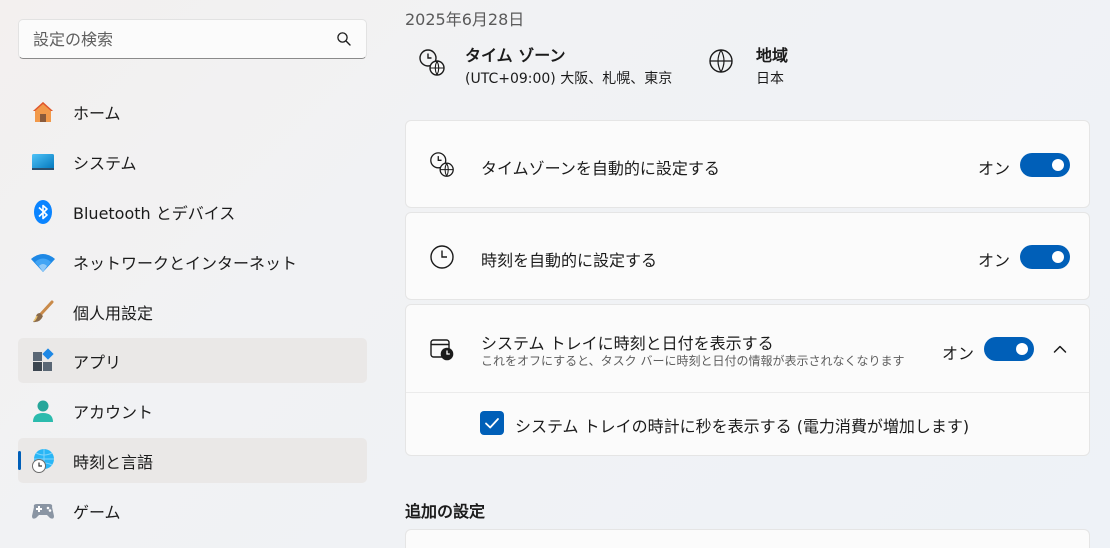 The width and height of the screenshot is (1110, 548). Describe the element at coordinates (742, 425) in the screenshot. I see `show-seconds-label: システム トレイの時計に秒を表示する (電力消費が増加します)` at that location.